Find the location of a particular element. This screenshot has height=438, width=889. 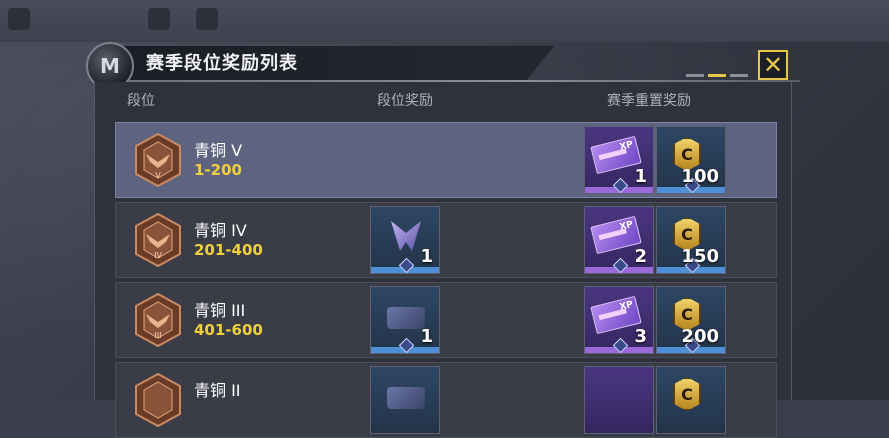

reward-quantity: 3 is located at coordinates (640, 336).